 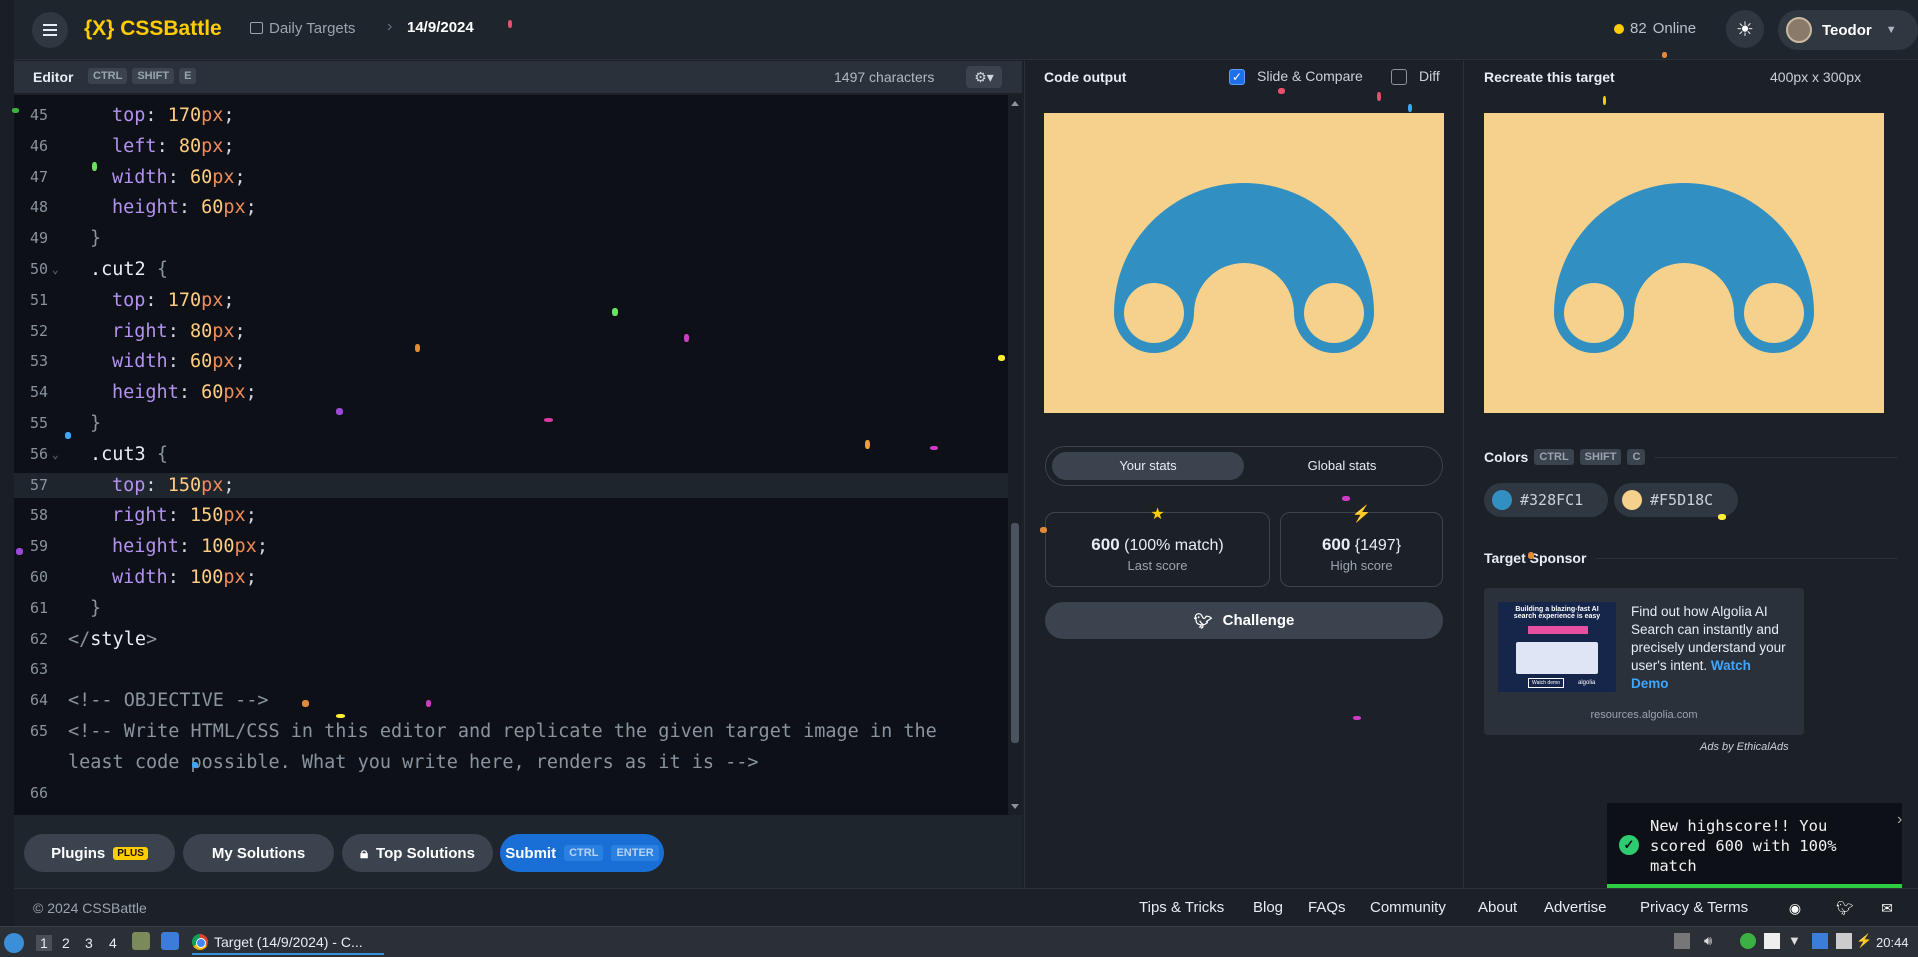 What do you see at coordinates (1844, 941) in the screenshot?
I see `battery-icon` at bounding box center [1844, 941].